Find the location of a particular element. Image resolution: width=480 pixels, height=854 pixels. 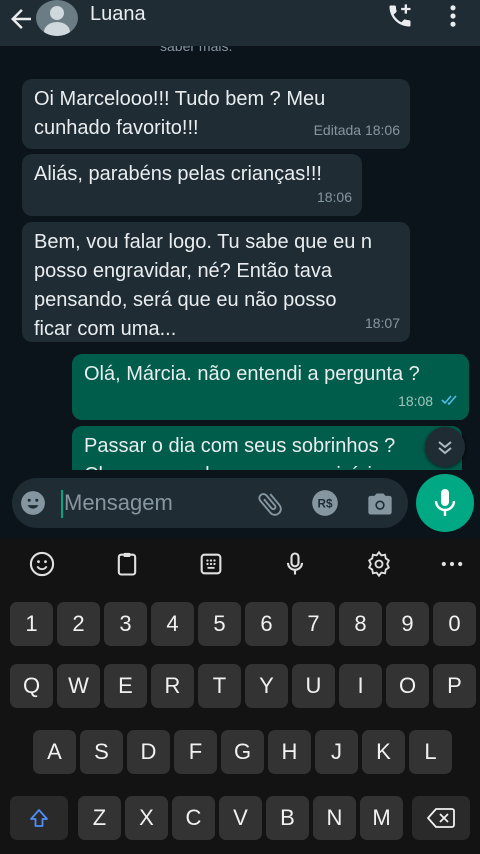

key-e: E is located at coordinates (125, 686).